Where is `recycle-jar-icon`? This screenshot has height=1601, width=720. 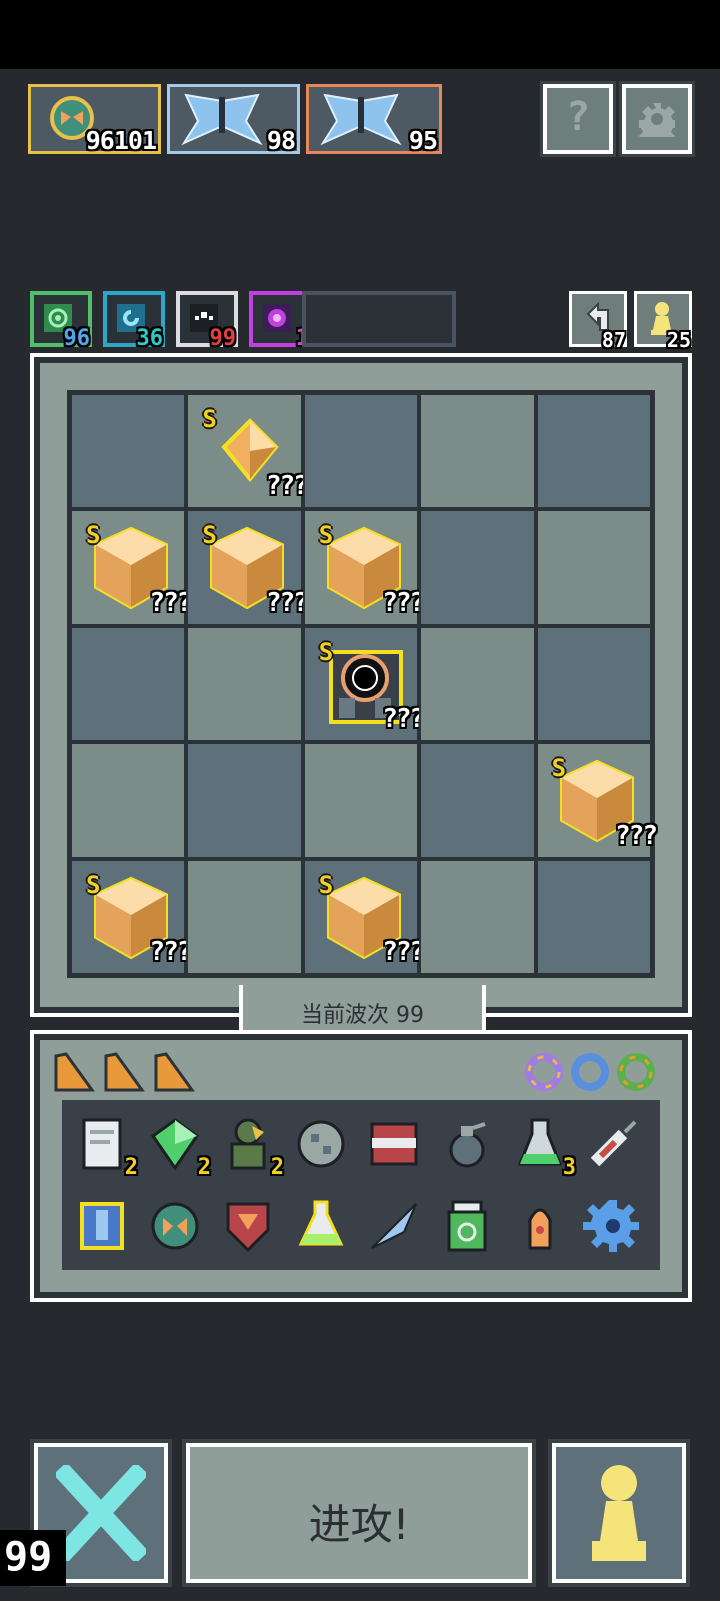 recycle-jar-icon is located at coordinates (467, 1226).